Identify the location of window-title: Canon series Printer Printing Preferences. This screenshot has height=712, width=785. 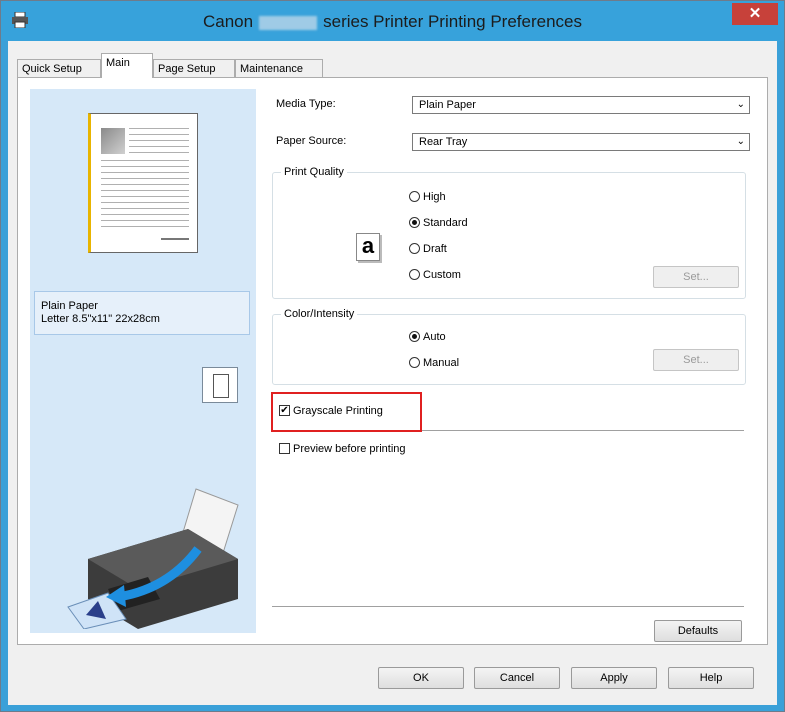
(392, 22).